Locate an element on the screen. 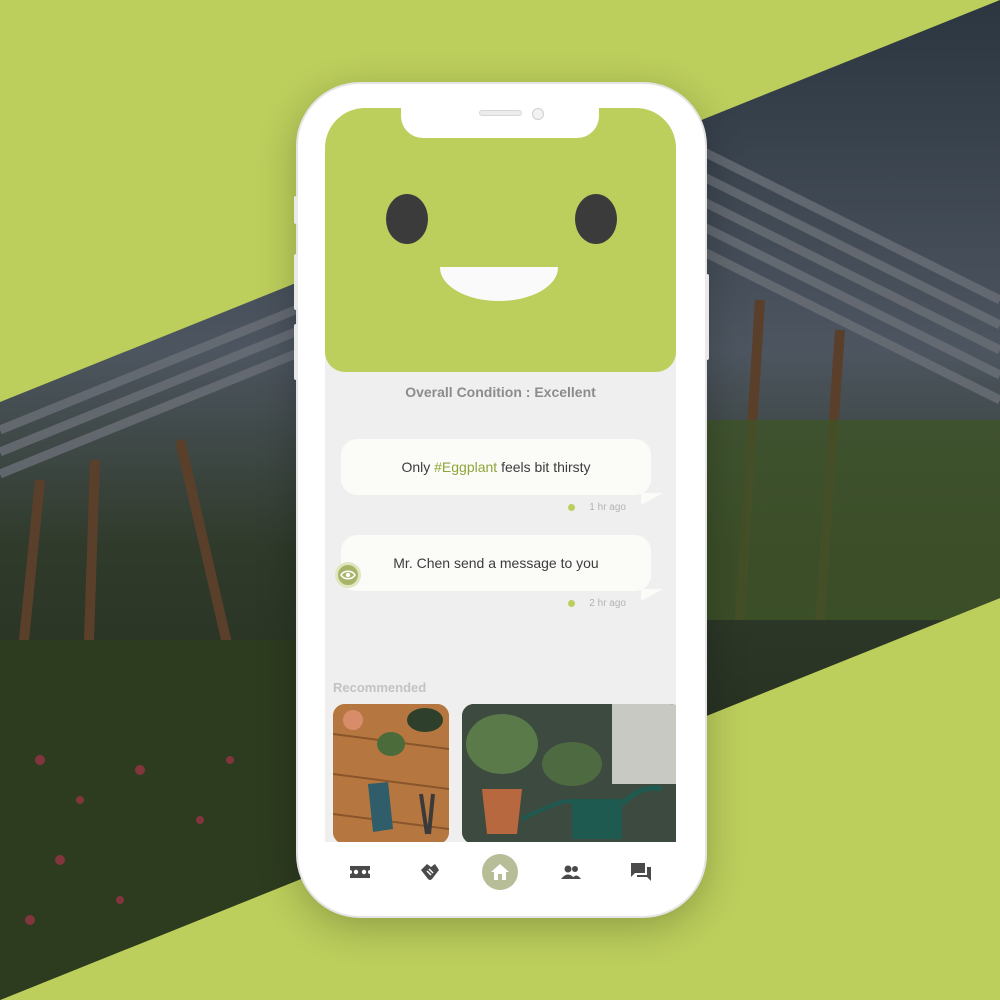 This screenshot has width=1000, height=1000. home-icon is located at coordinates (500, 872).